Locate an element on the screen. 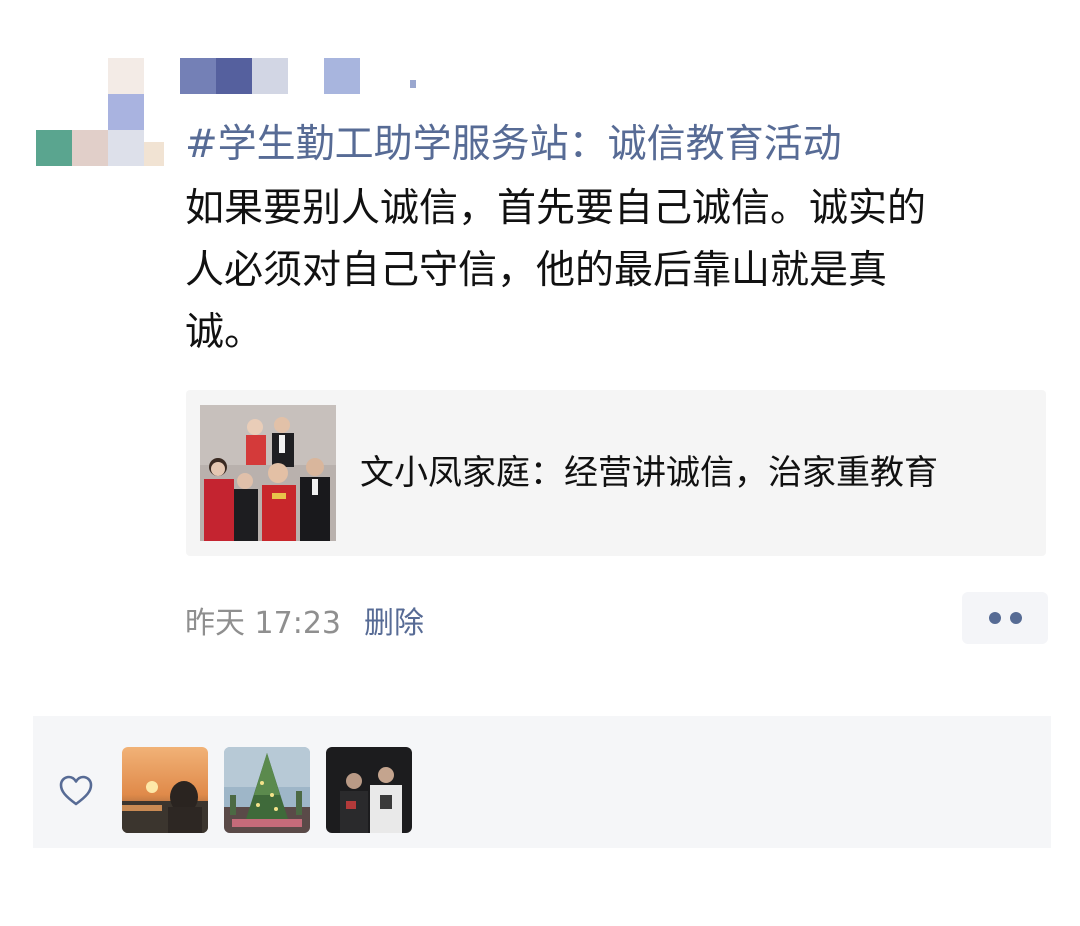  more-actions-button is located at coordinates (1005, 618).